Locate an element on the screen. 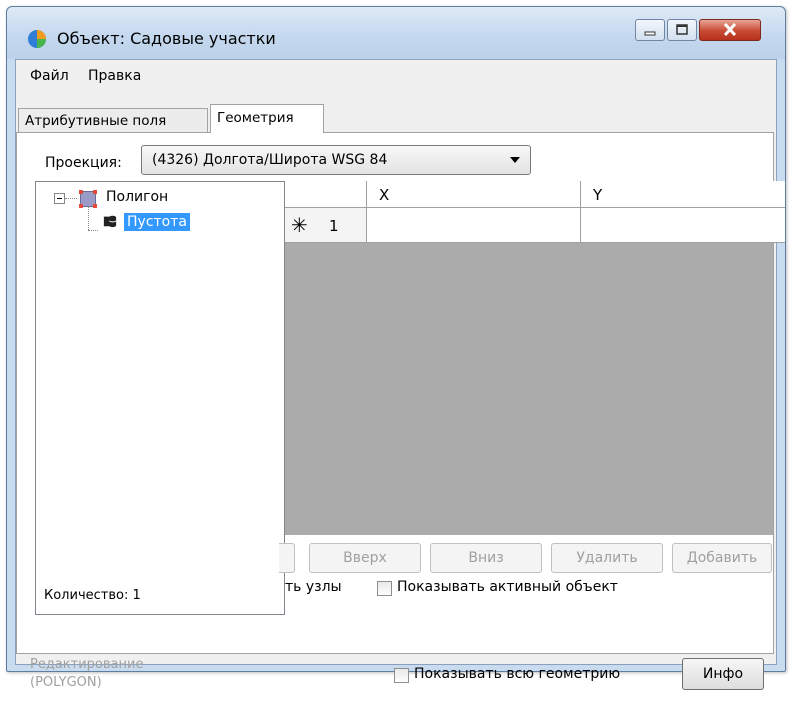 The width and height of the screenshot is (793, 722). app-icon is located at coordinates (37, 39).